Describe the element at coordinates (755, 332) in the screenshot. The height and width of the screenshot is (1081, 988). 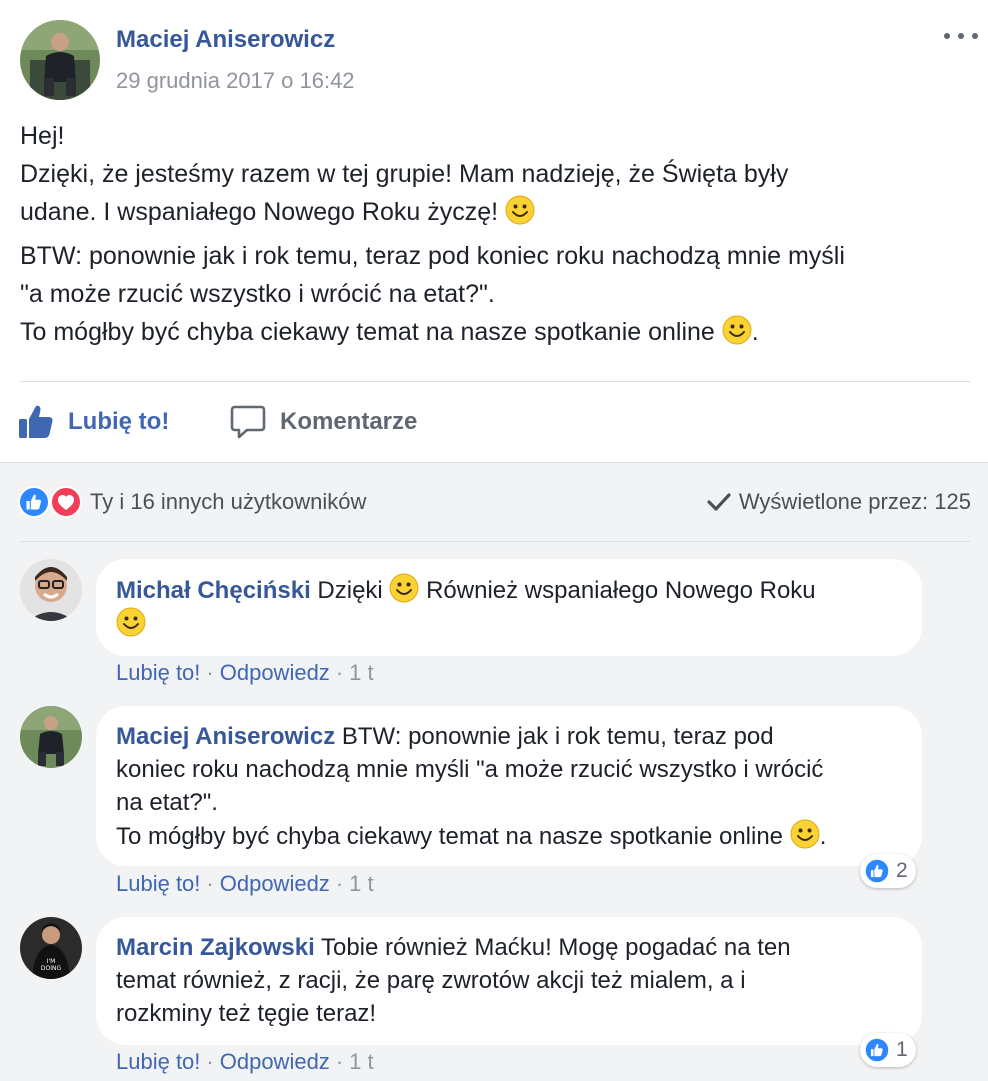
I see `post-line-end: .` at that location.